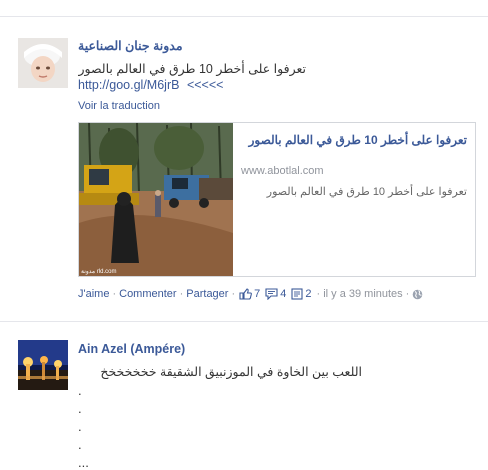  Describe the element at coordinates (128, 85) in the screenshot. I see `post-url: http://goo.gl/M6jrB` at that location.